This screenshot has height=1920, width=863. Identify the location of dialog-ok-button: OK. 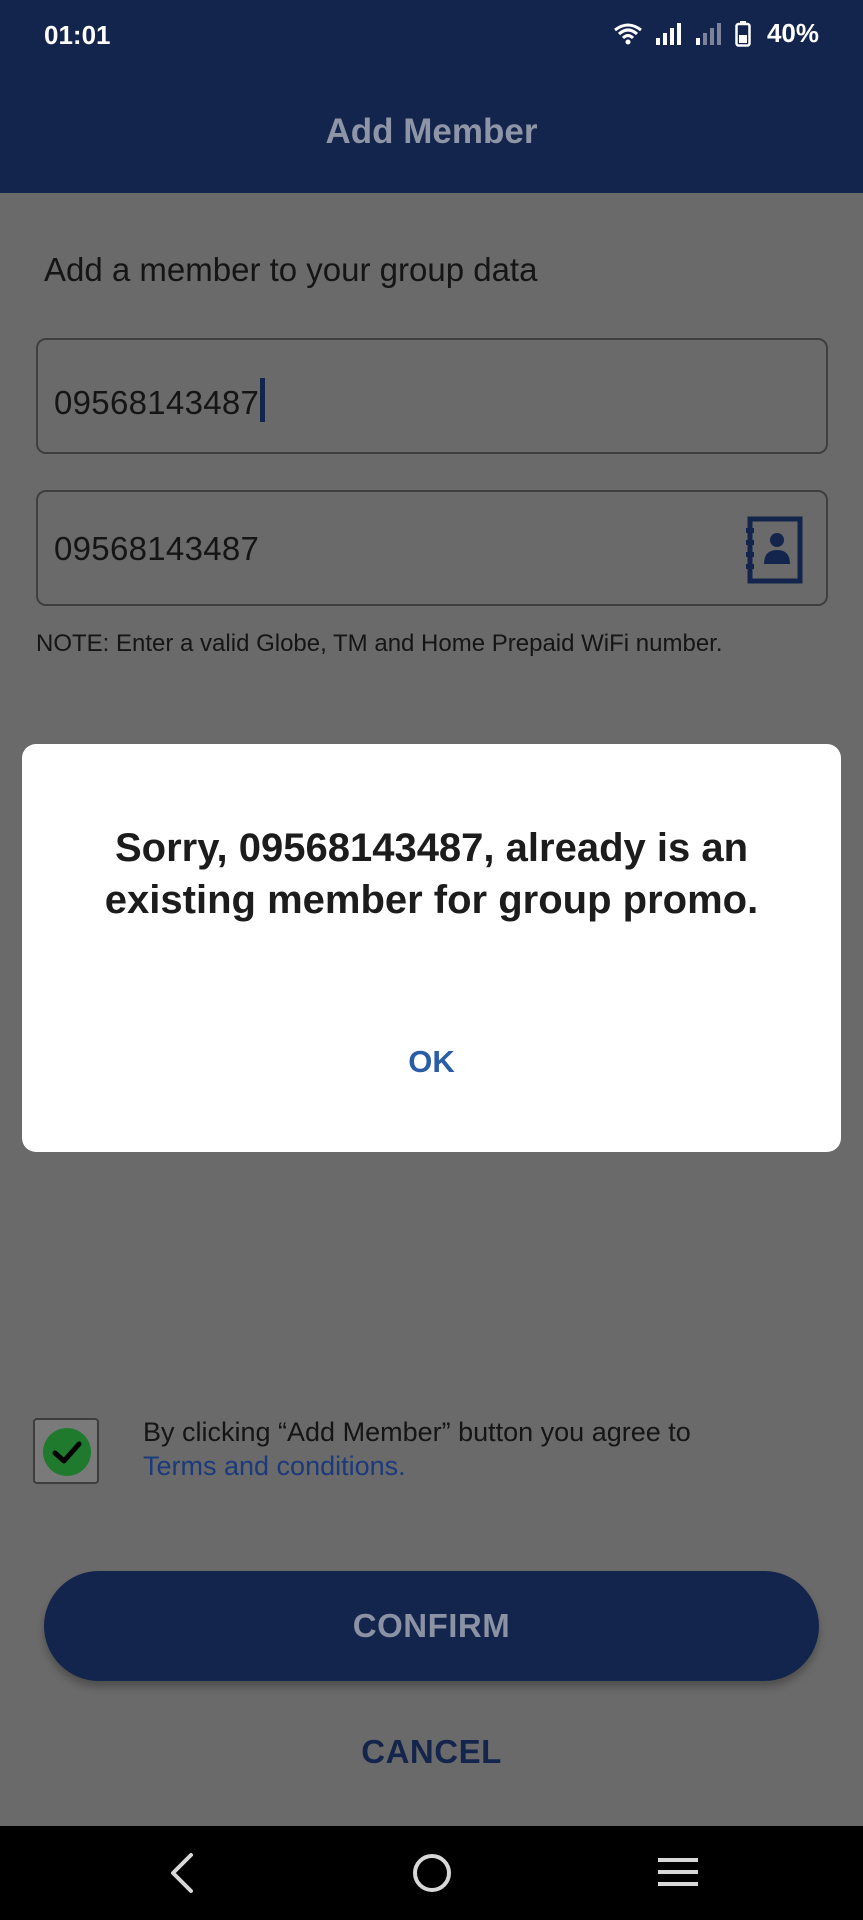
(431, 1062).